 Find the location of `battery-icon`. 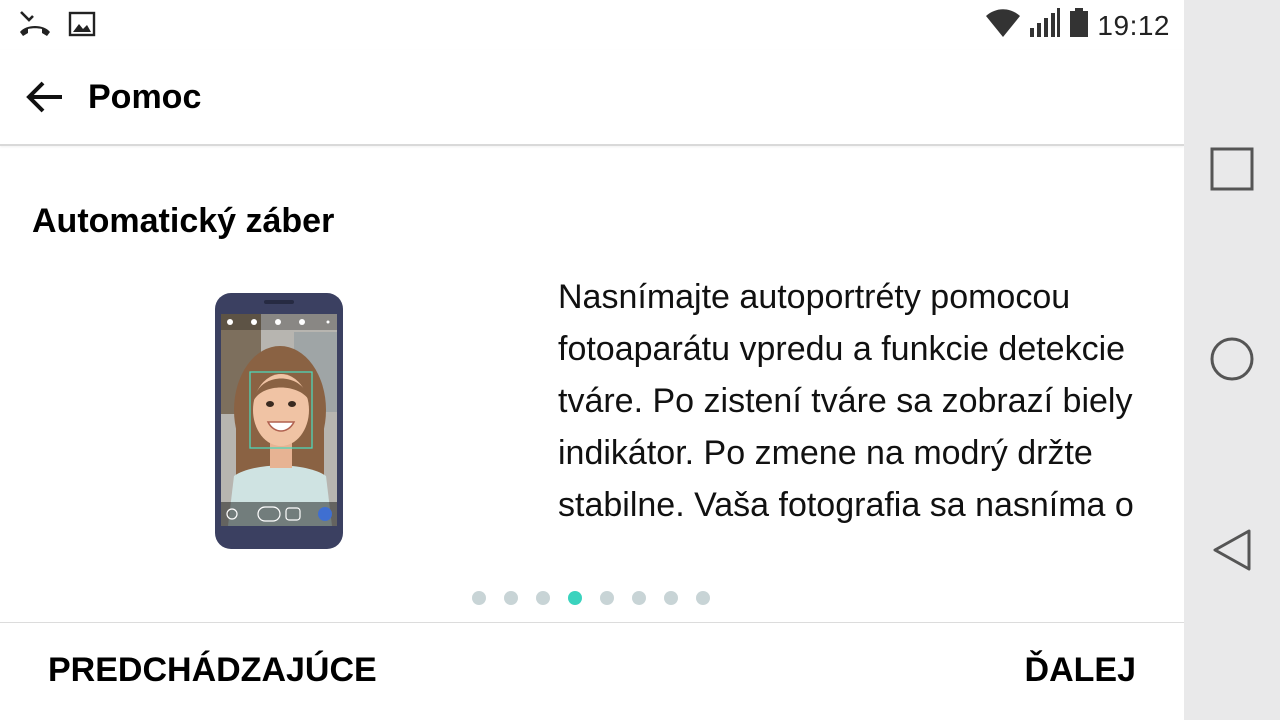

battery-icon is located at coordinates (1079, 25).